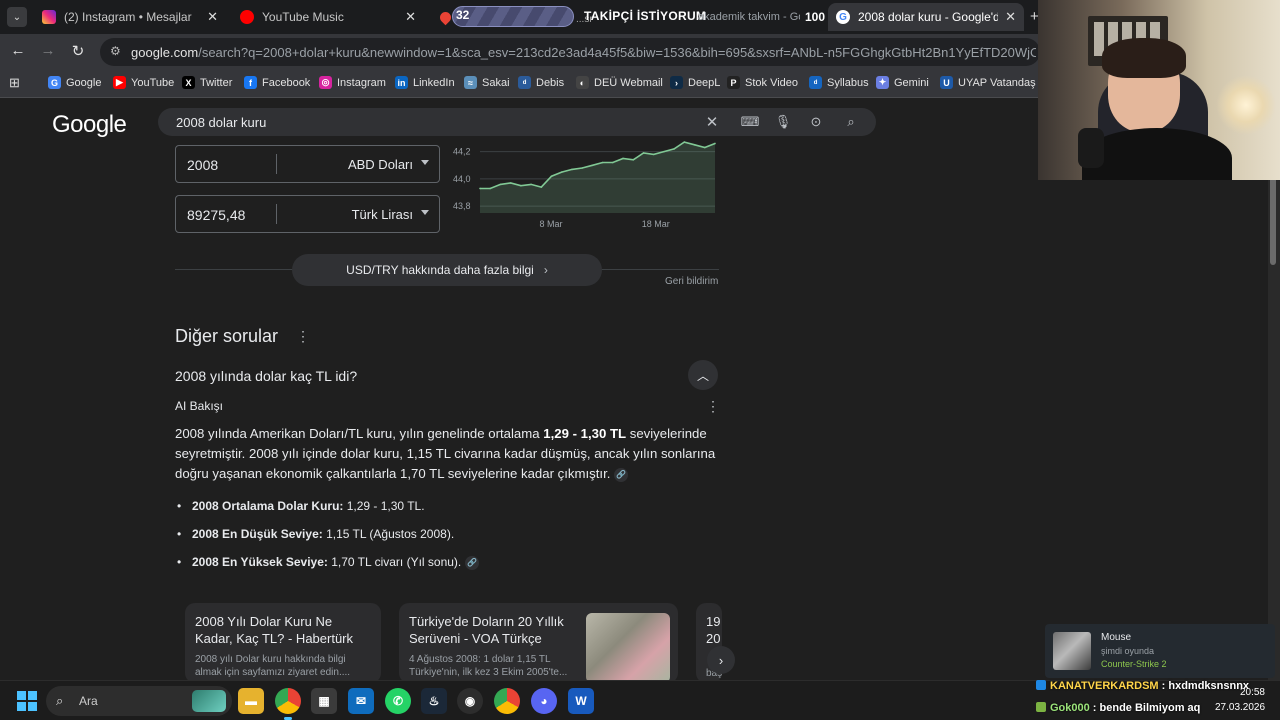  Describe the element at coordinates (268, 506) in the screenshot. I see `bullet-label: 2008 Ortalama Dolar Kuru:` at that location.